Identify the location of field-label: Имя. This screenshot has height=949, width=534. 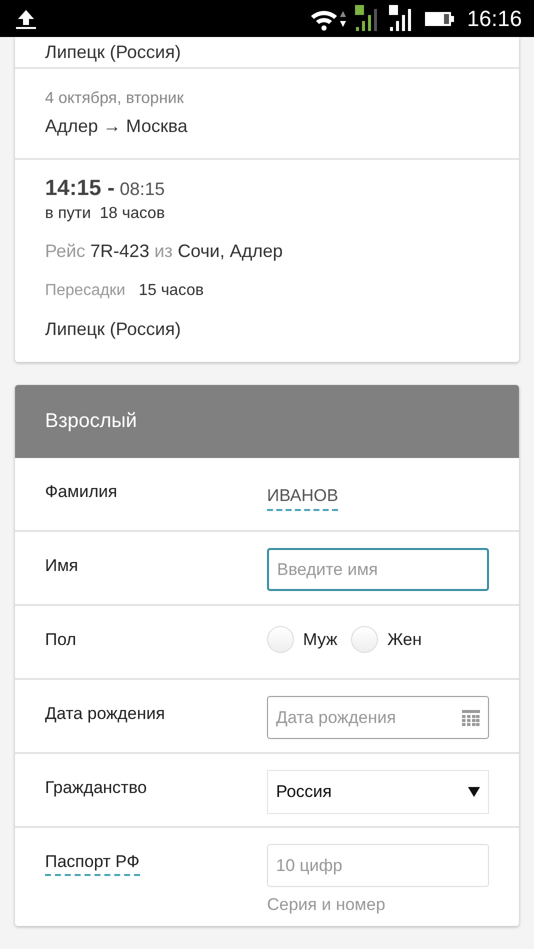
(61, 565).